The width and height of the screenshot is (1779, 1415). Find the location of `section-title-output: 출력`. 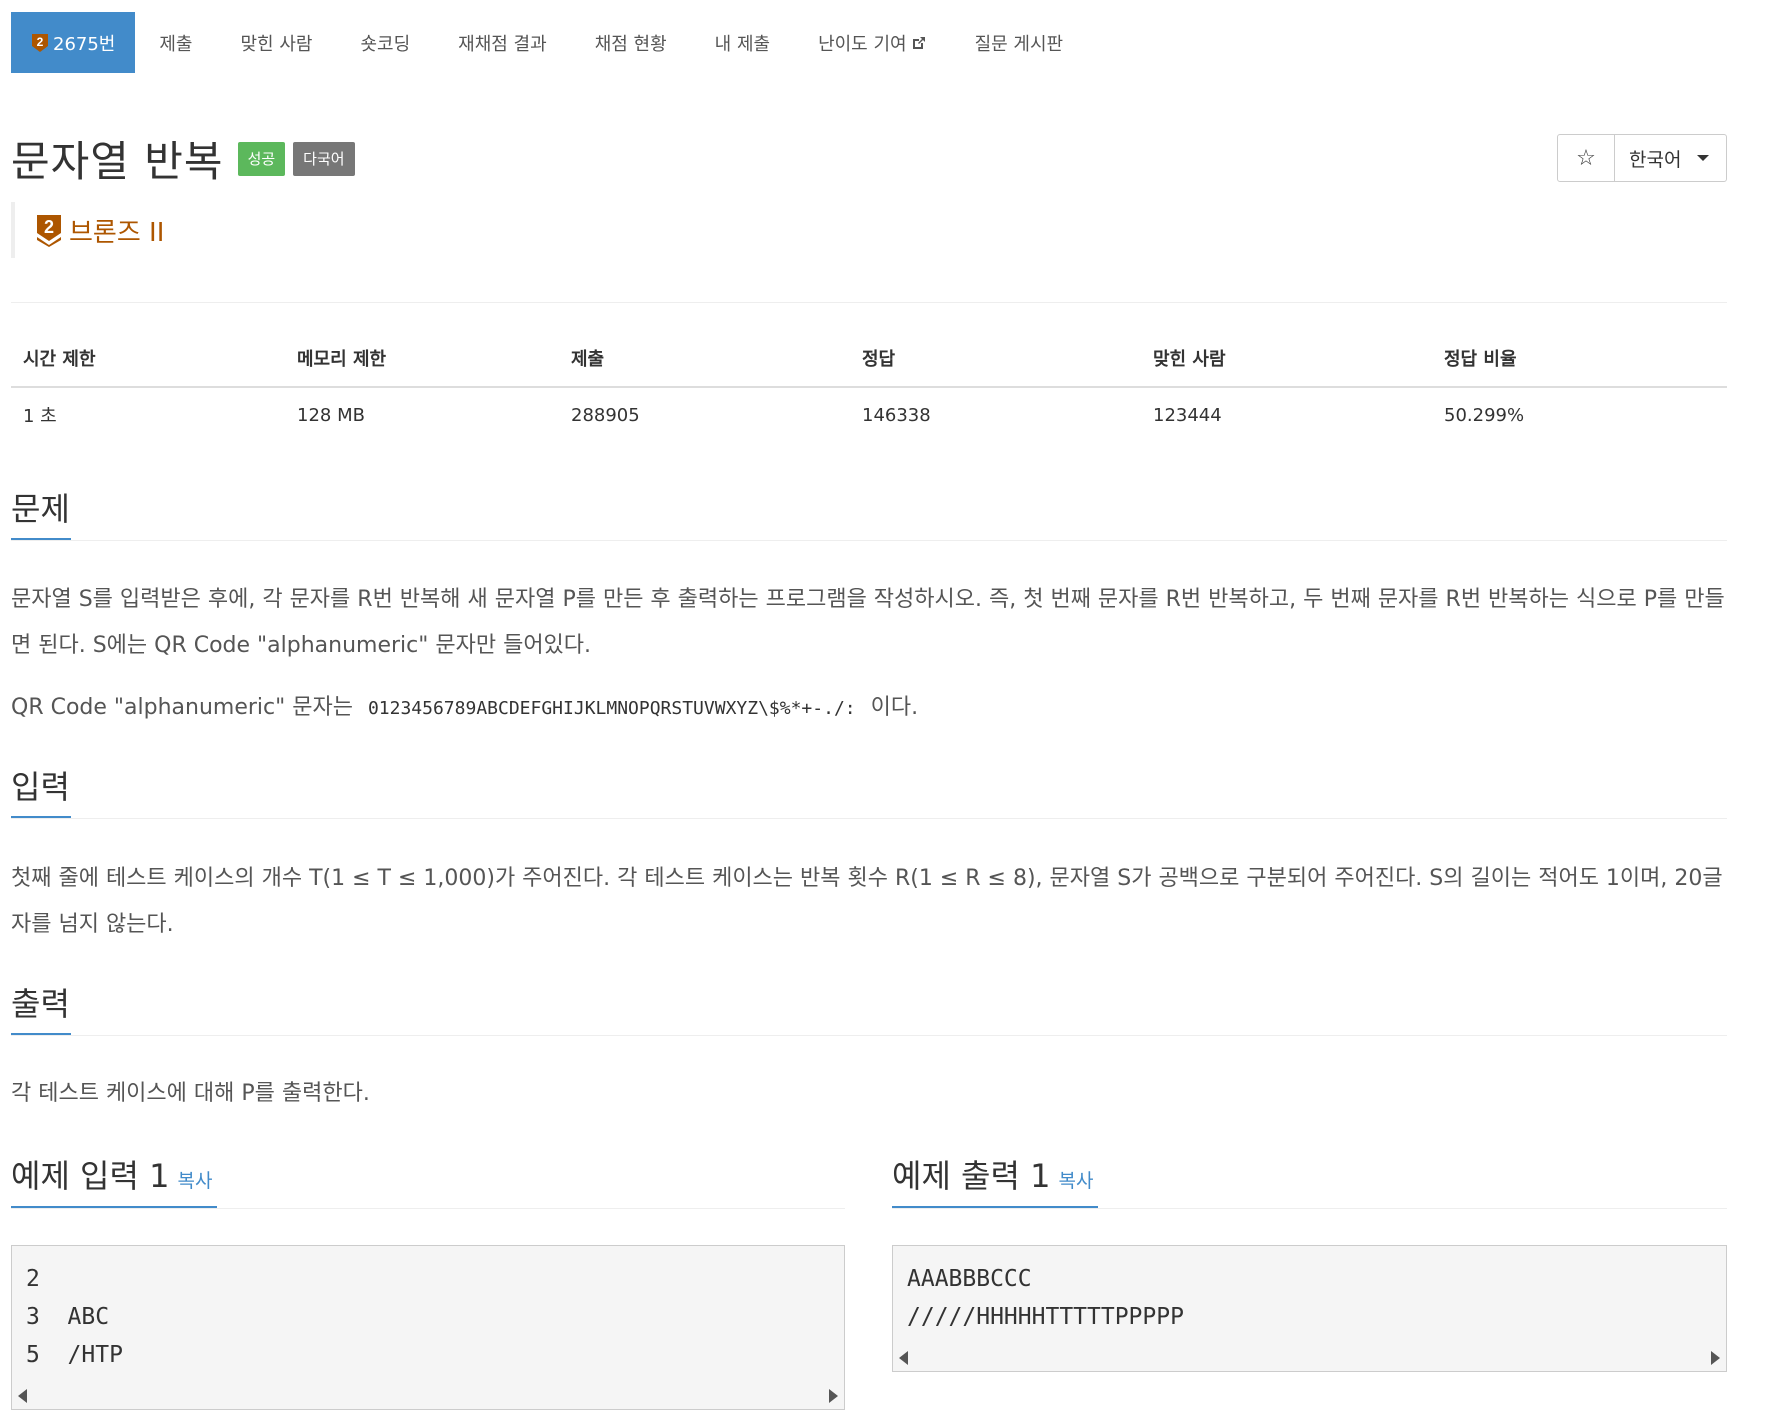

section-title-output: 출력 is located at coordinates (40, 1004).